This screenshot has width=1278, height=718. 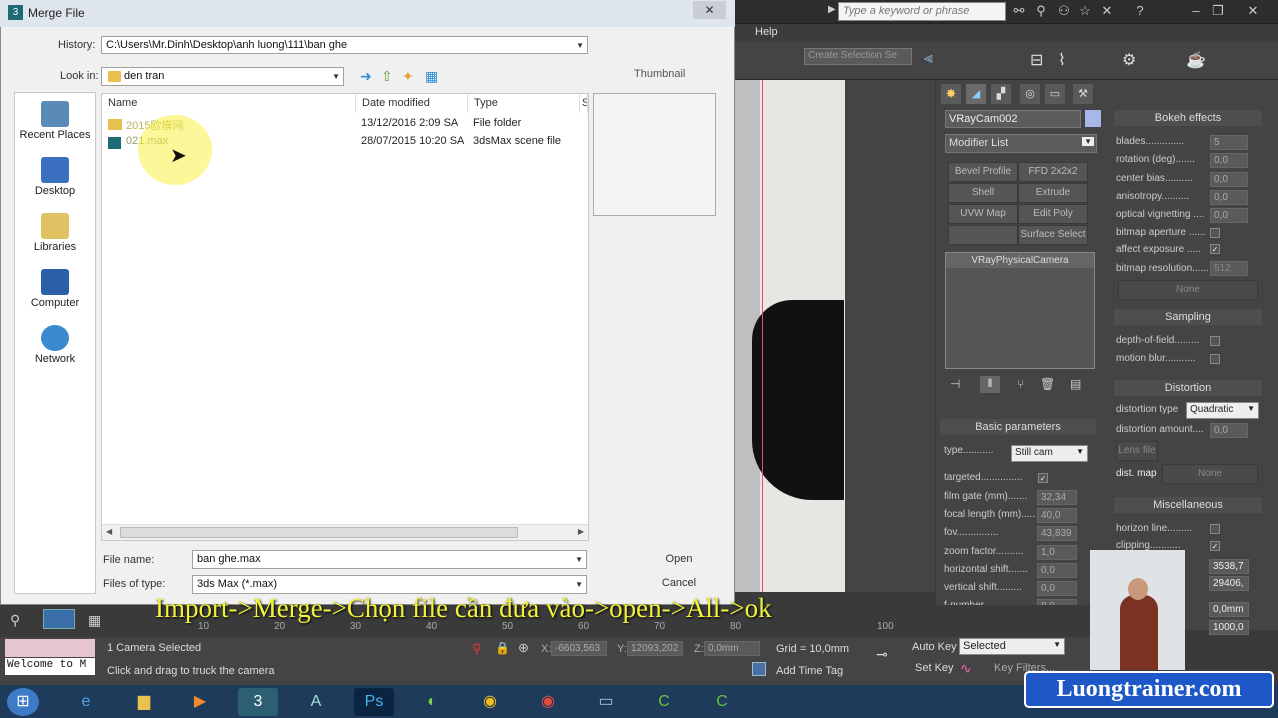 What do you see at coordinates (1057, 534) in the screenshot?
I see `basic-param-spinner: 43,839` at bounding box center [1057, 534].